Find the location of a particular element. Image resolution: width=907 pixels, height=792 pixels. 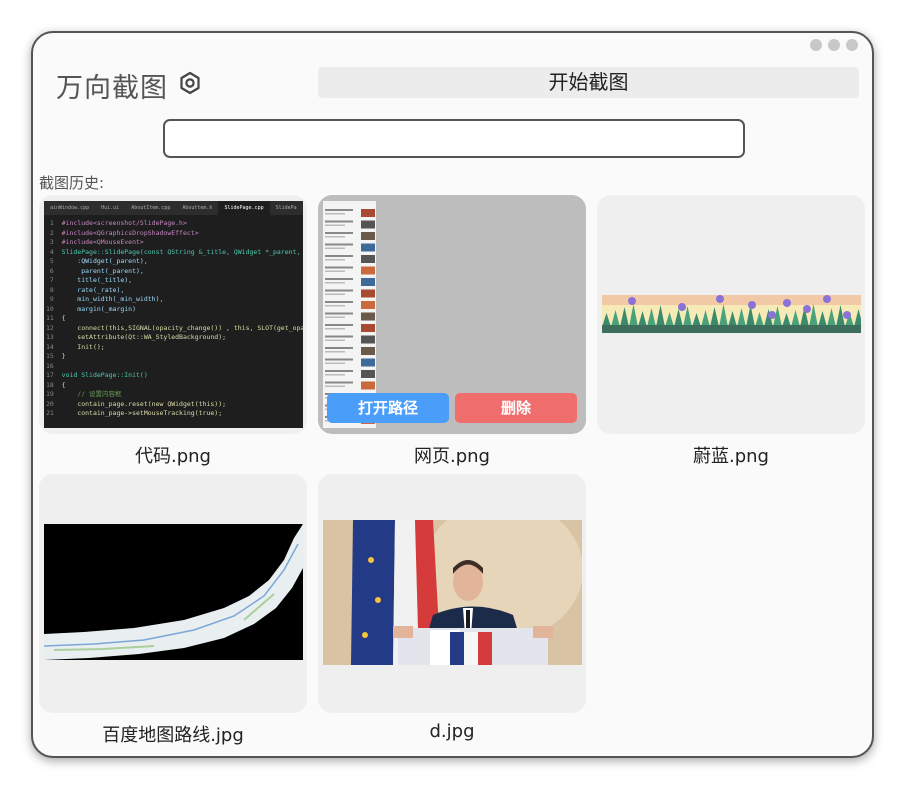

map-route is located at coordinates (173, 592).